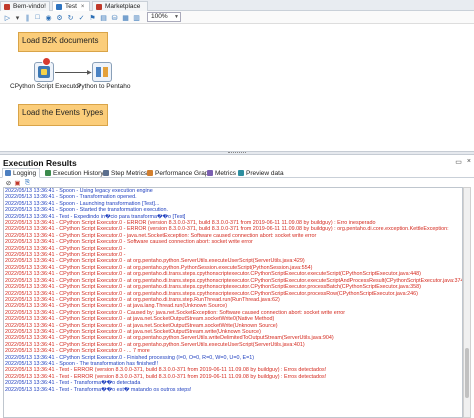 This screenshot has height=418, width=474. What do you see at coordinates (458, 162) in the screenshot?
I see `maximize-icon: ▭` at bounding box center [458, 162].